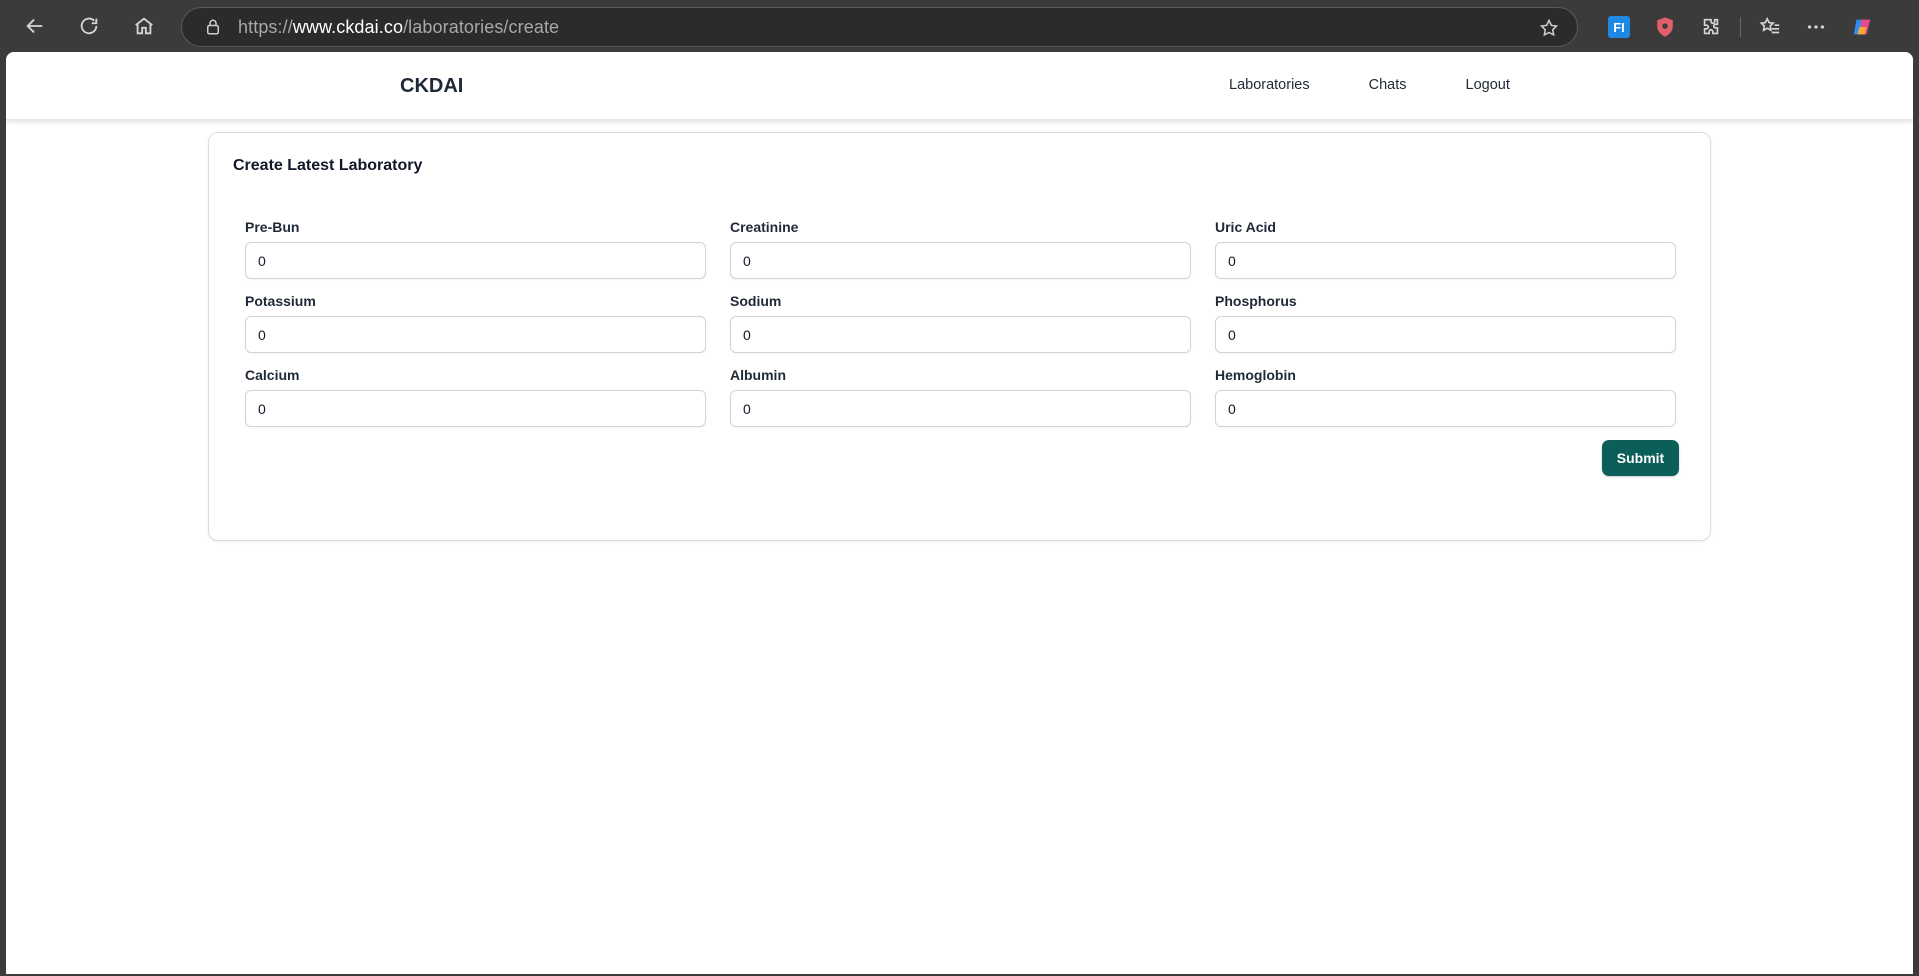 This screenshot has height=976, width=1919. I want to click on field-albumin: Albumin, so click(960, 397).